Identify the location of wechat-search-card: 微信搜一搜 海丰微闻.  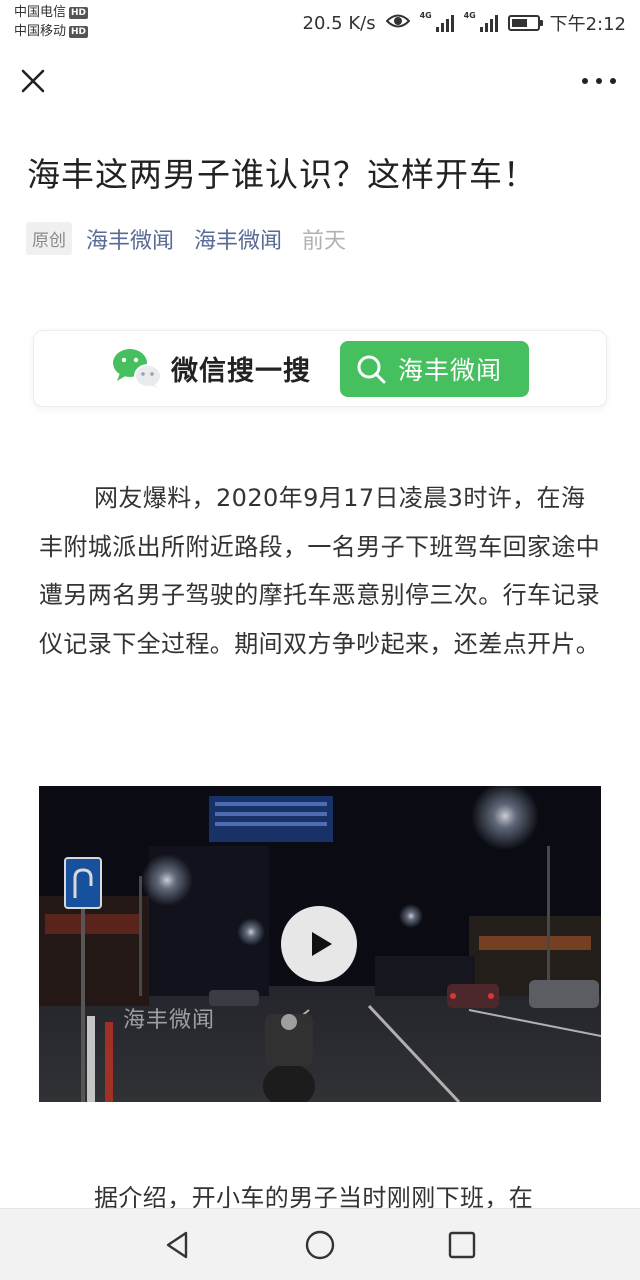
(320, 368).